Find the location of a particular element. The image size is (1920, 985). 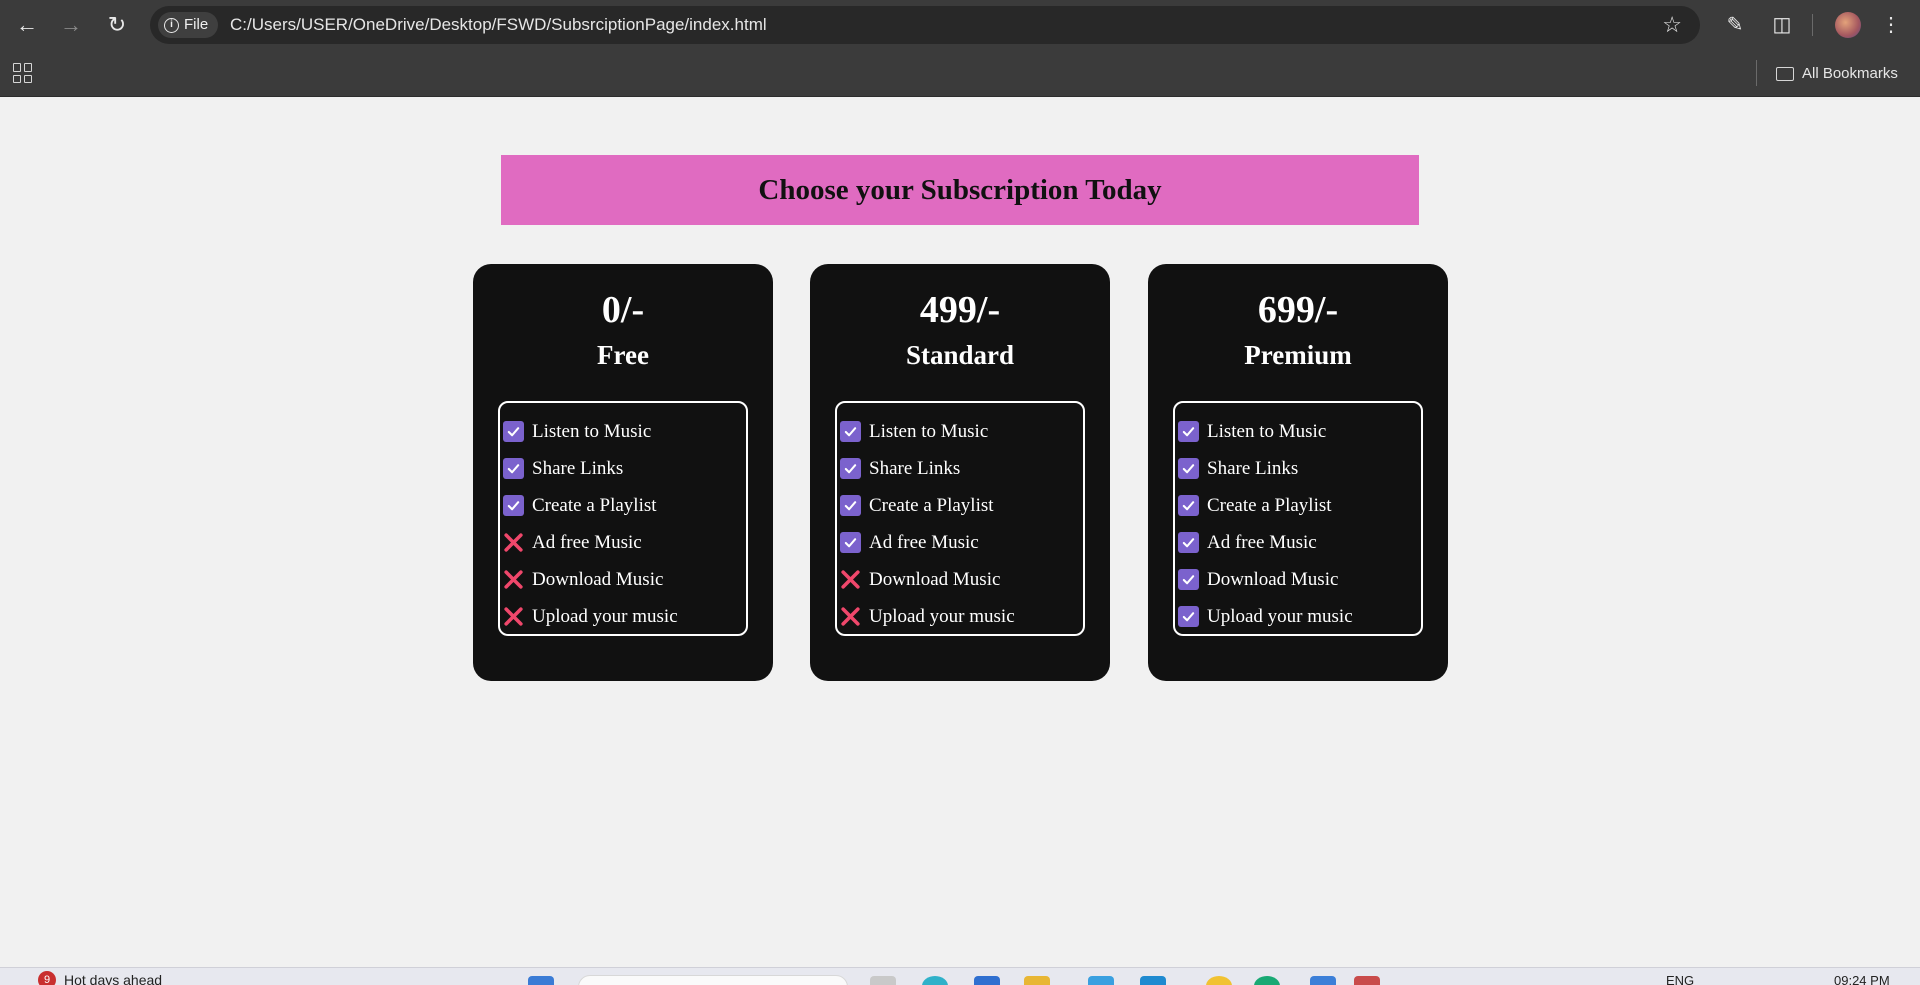

reload-icon: ↻ is located at coordinates (117, 25).